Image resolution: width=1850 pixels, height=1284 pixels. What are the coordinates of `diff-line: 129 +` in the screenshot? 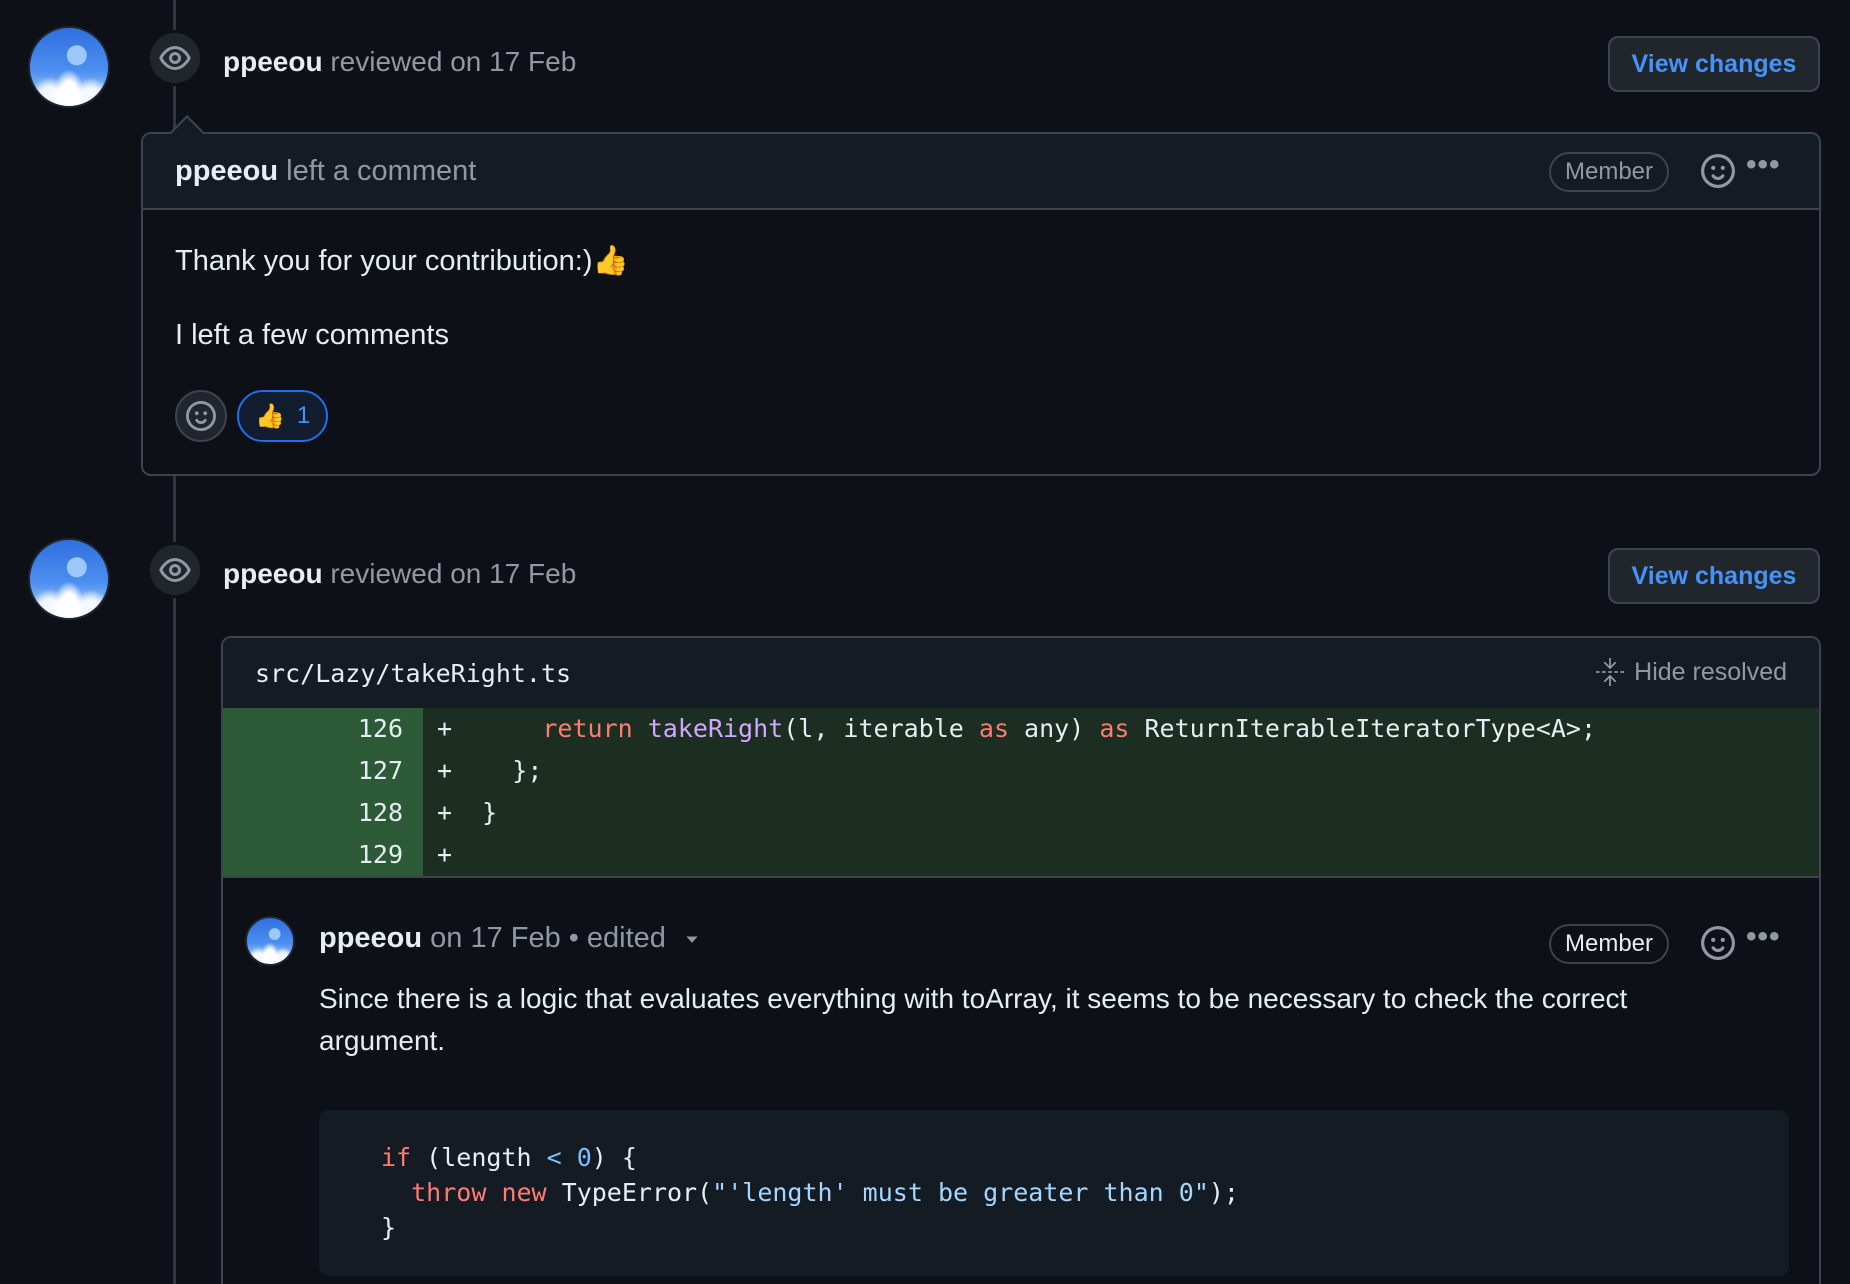 It's located at (1021, 855).